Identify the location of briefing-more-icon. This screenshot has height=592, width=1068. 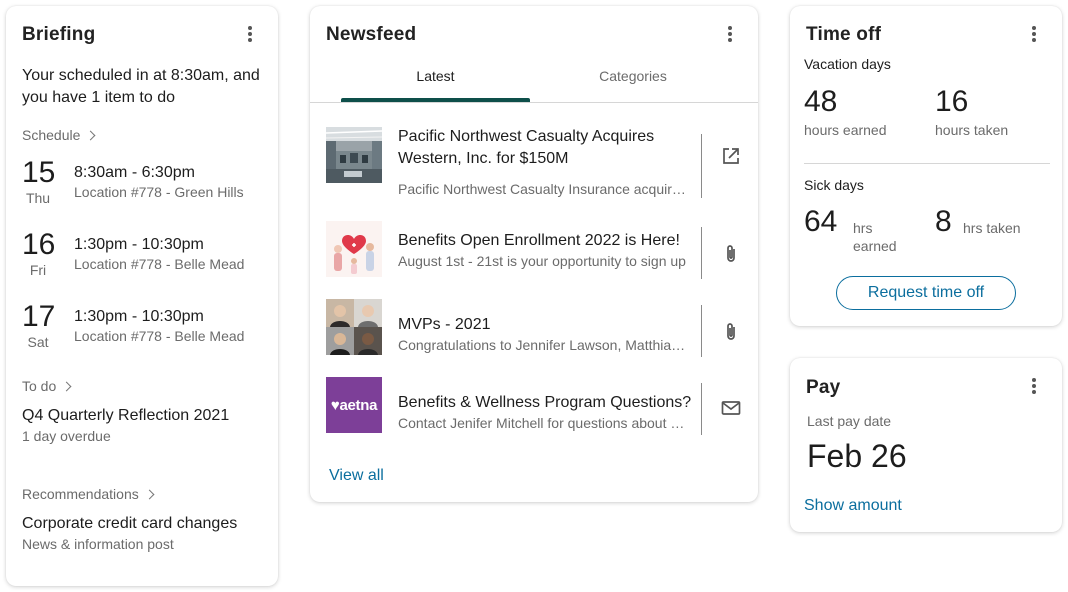
(250, 34).